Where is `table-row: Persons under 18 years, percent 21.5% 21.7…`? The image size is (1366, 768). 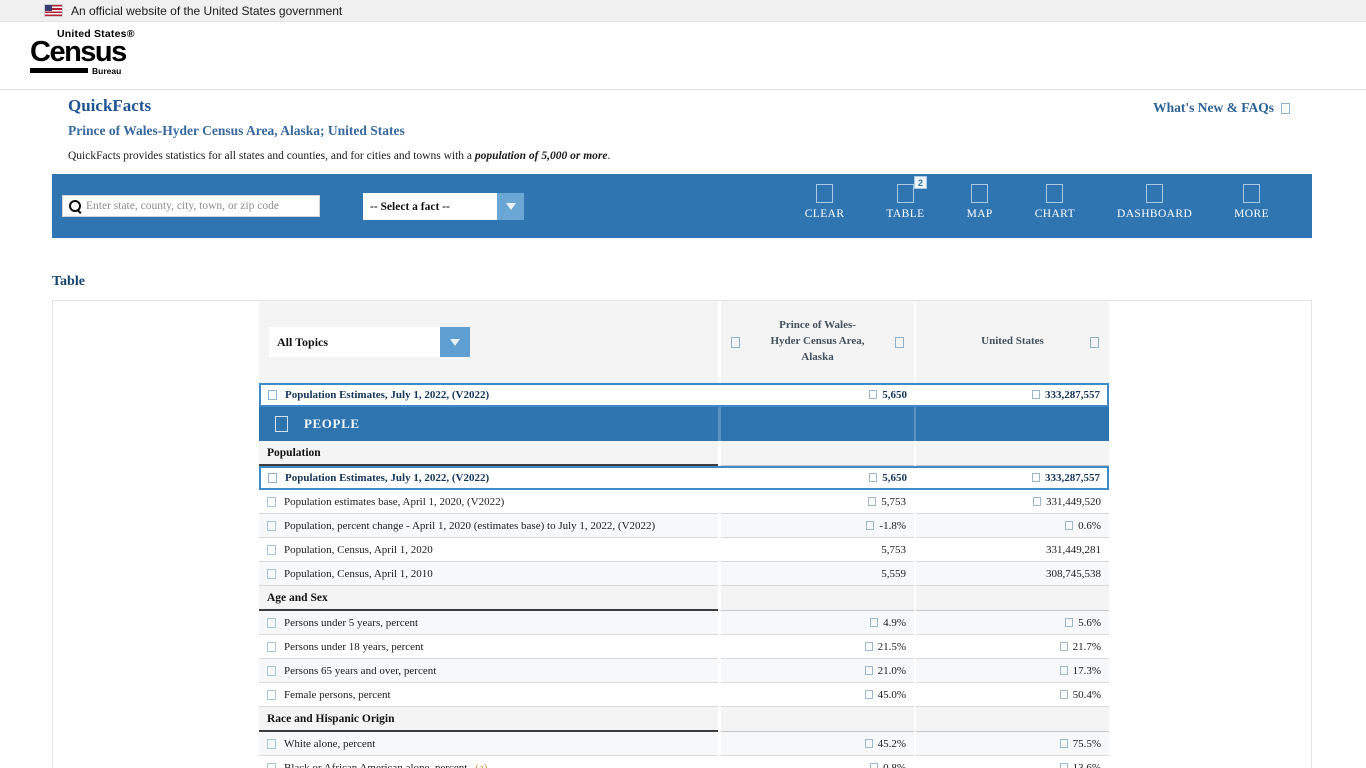 table-row: Persons under 18 years, percent 21.5% 21.7… is located at coordinates (682, 647).